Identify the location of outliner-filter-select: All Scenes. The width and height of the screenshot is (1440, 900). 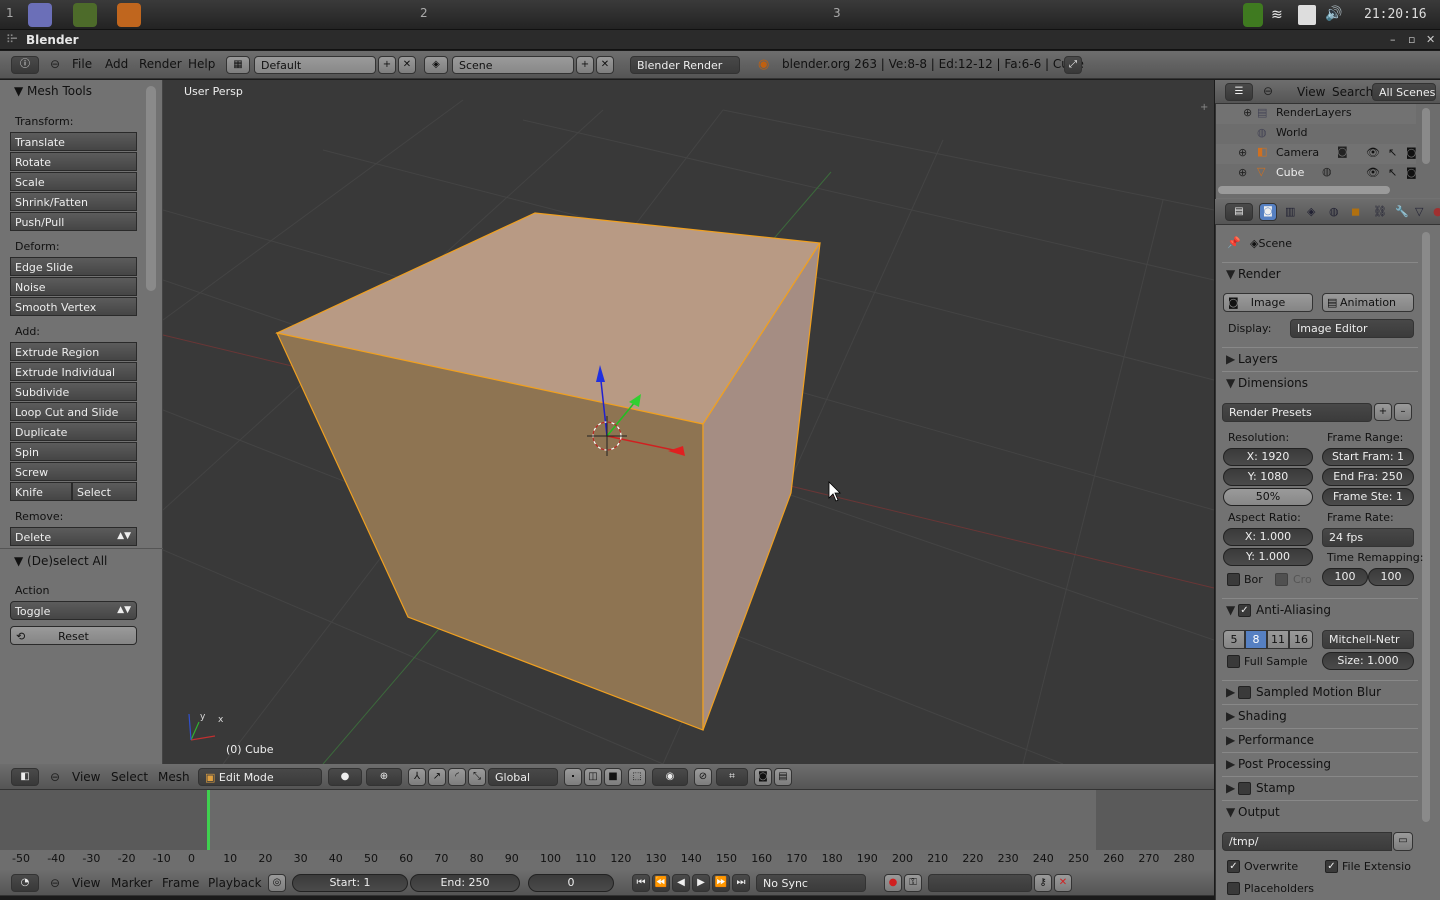
(1404, 92).